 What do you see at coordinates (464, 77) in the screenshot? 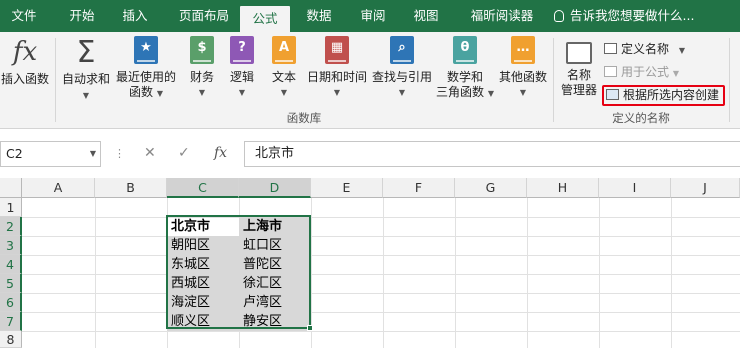
I see `math-trig-label-1: 数学和` at bounding box center [464, 77].